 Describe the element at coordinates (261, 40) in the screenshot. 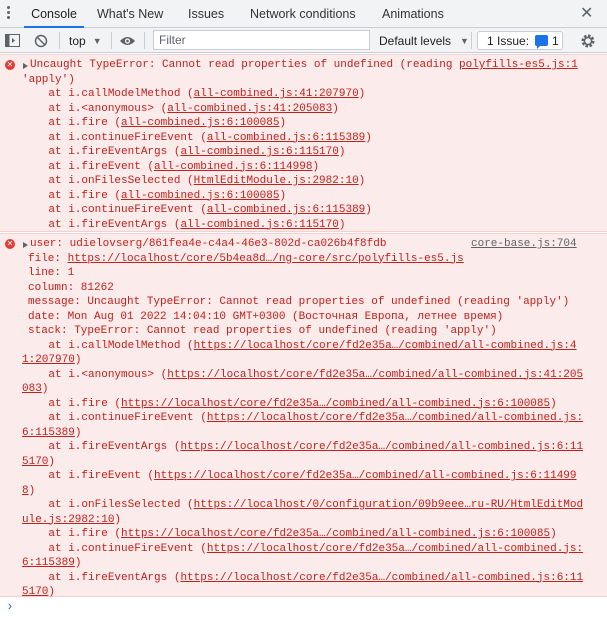

I see `filter-input` at that location.